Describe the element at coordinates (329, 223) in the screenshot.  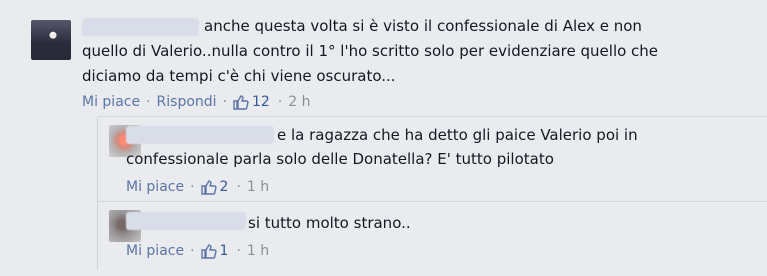
I see `reply-2-line-1: si tutto molto strano..` at that location.